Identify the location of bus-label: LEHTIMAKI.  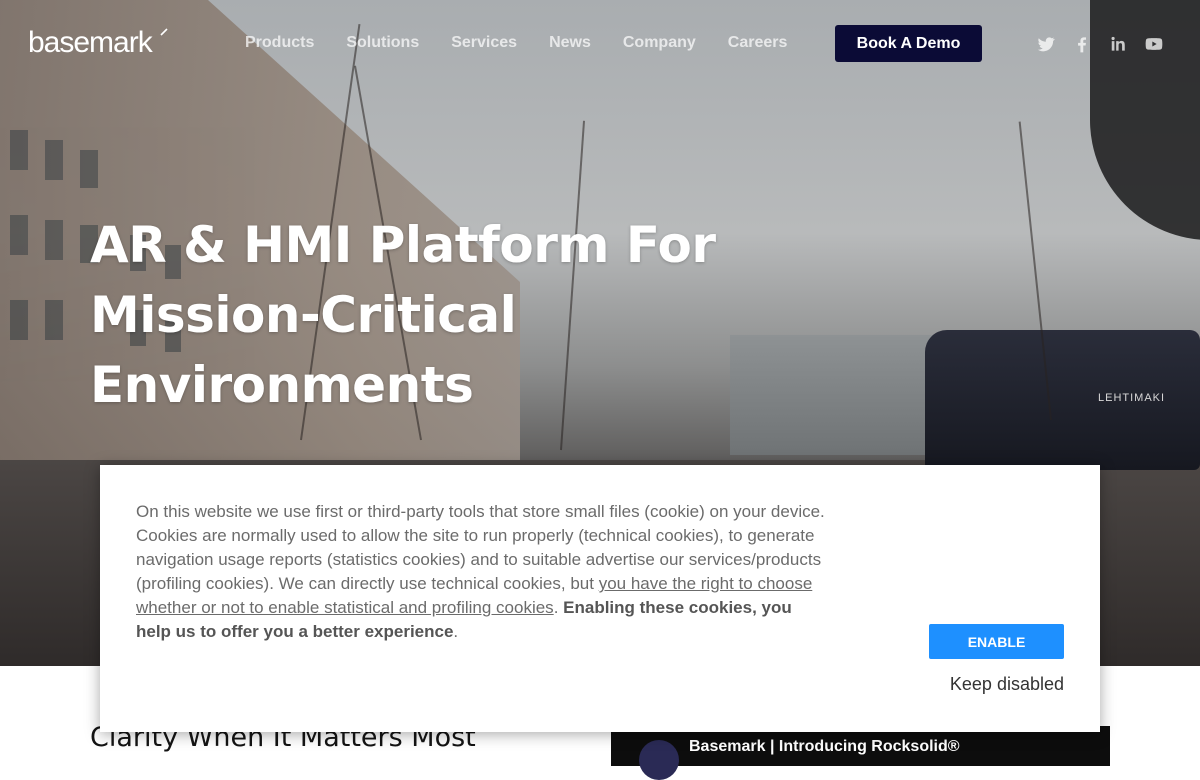
(1132, 398).